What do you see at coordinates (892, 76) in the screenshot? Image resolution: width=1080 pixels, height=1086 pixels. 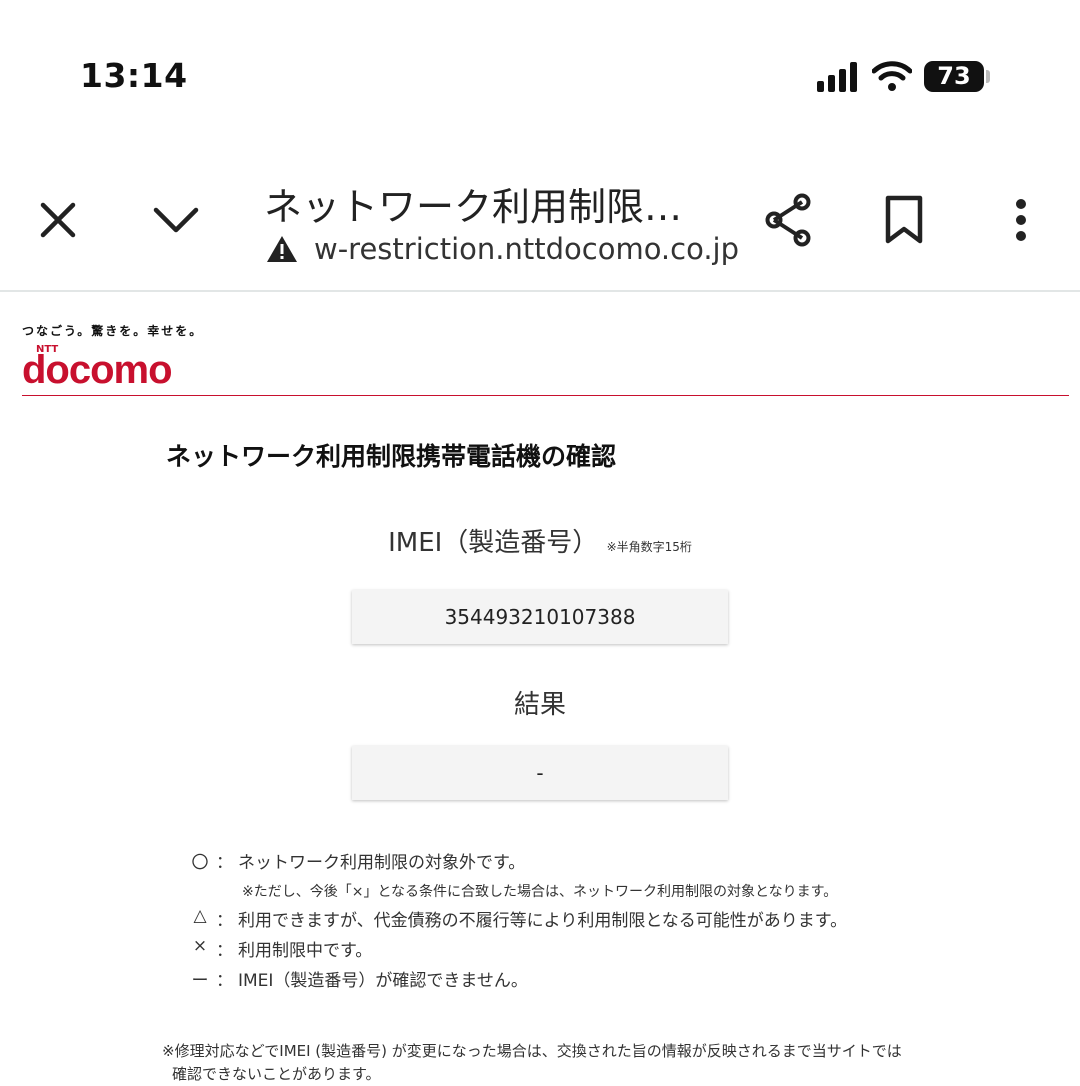 I see `wifi-icon` at bounding box center [892, 76].